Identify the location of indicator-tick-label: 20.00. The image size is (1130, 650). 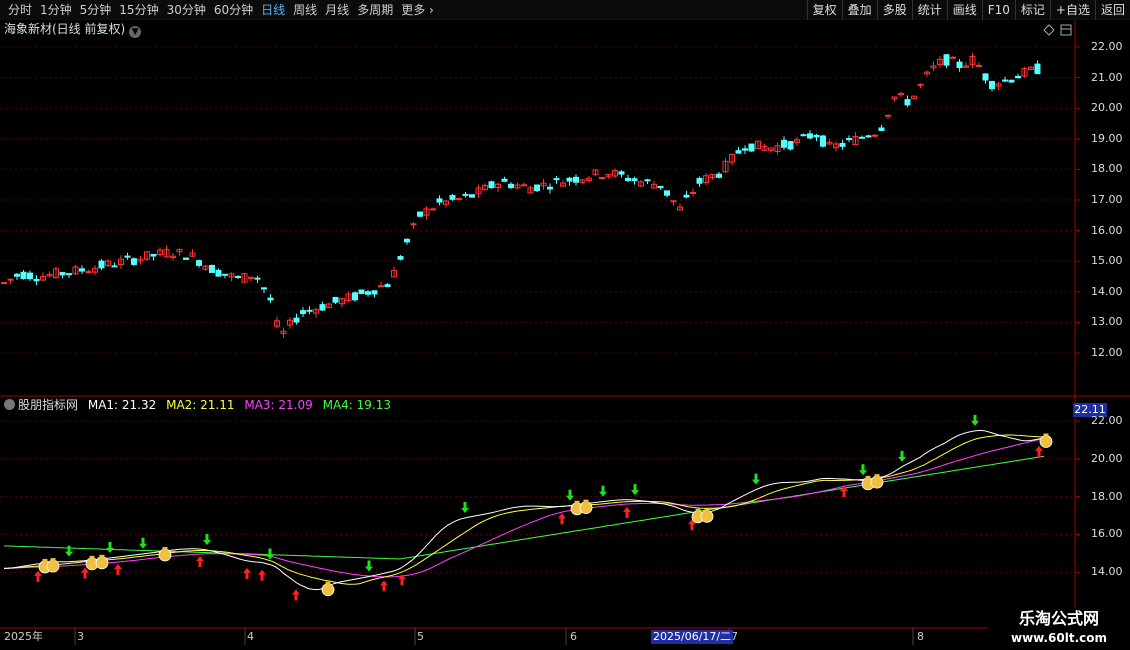
(1107, 458).